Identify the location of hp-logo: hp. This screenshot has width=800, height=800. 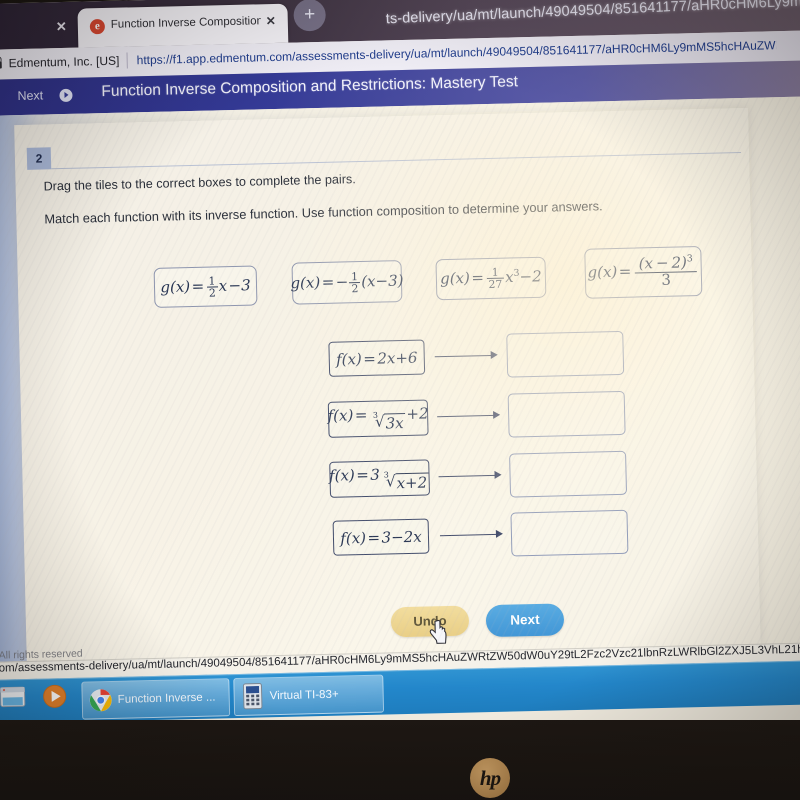
(490, 778).